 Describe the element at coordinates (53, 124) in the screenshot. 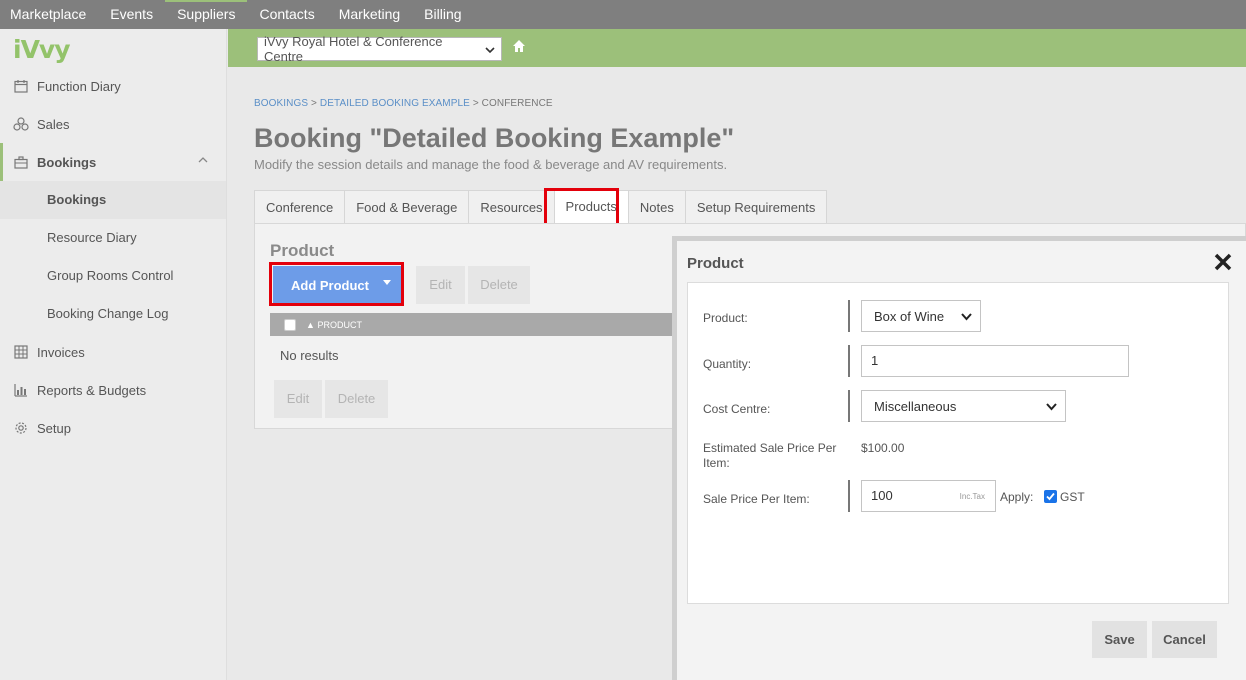

I see `sidebar-item-label: Sales` at that location.